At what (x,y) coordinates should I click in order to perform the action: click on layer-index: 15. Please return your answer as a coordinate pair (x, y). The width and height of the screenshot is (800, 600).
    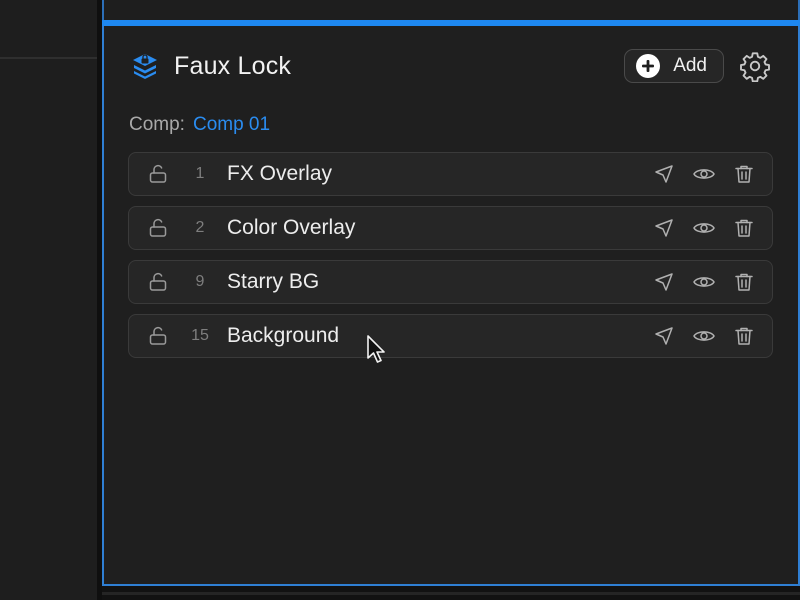
    Looking at the image, I should click on (200, 335).